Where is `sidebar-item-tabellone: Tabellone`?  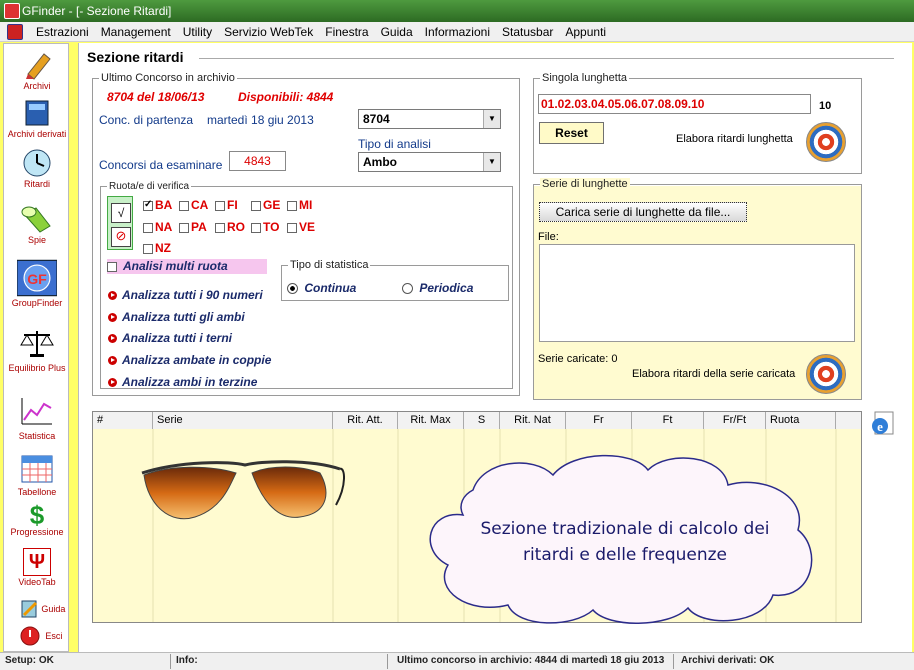 sidebar-item-tabellone: Tabellone is located at coordinates (37, 474).